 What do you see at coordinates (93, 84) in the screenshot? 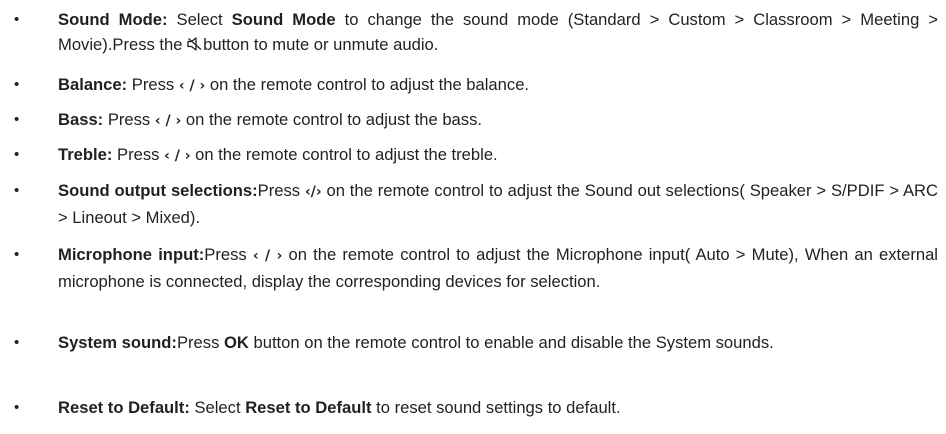
I see `item-label: Balance:` at bounding box center [93, 84].